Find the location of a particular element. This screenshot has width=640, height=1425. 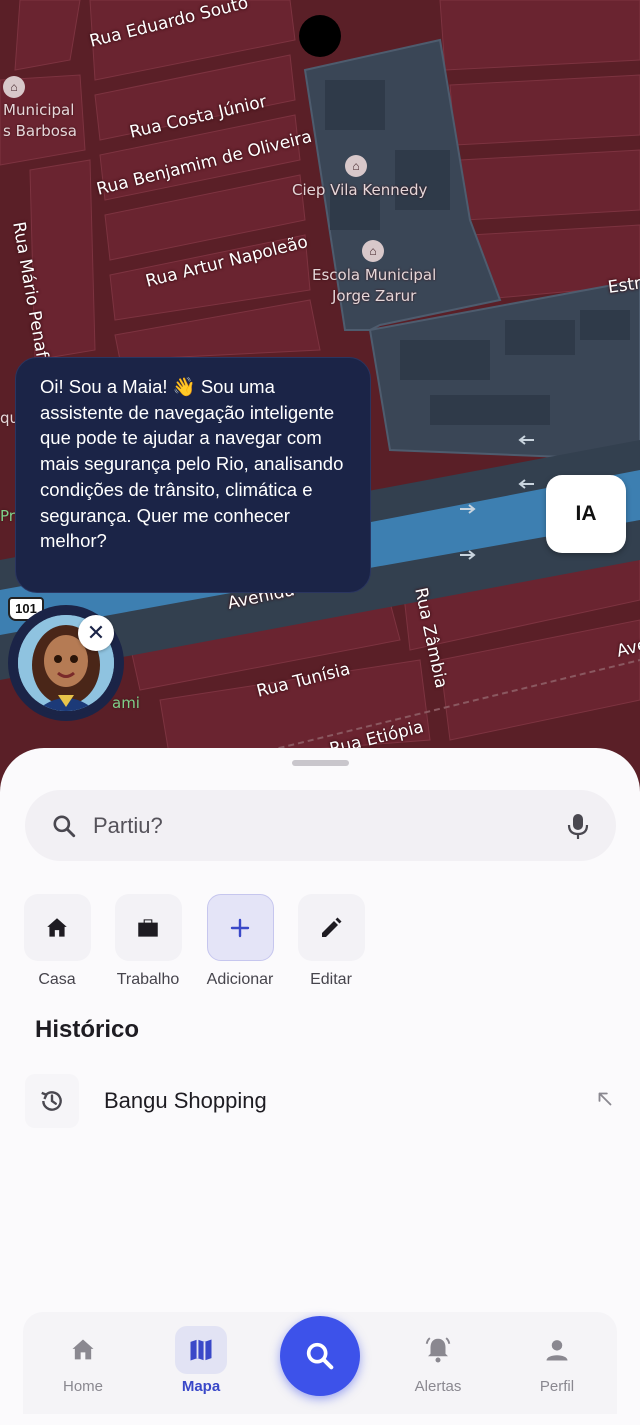

nav-label: Mapa is located at coordinates (201, 1386).